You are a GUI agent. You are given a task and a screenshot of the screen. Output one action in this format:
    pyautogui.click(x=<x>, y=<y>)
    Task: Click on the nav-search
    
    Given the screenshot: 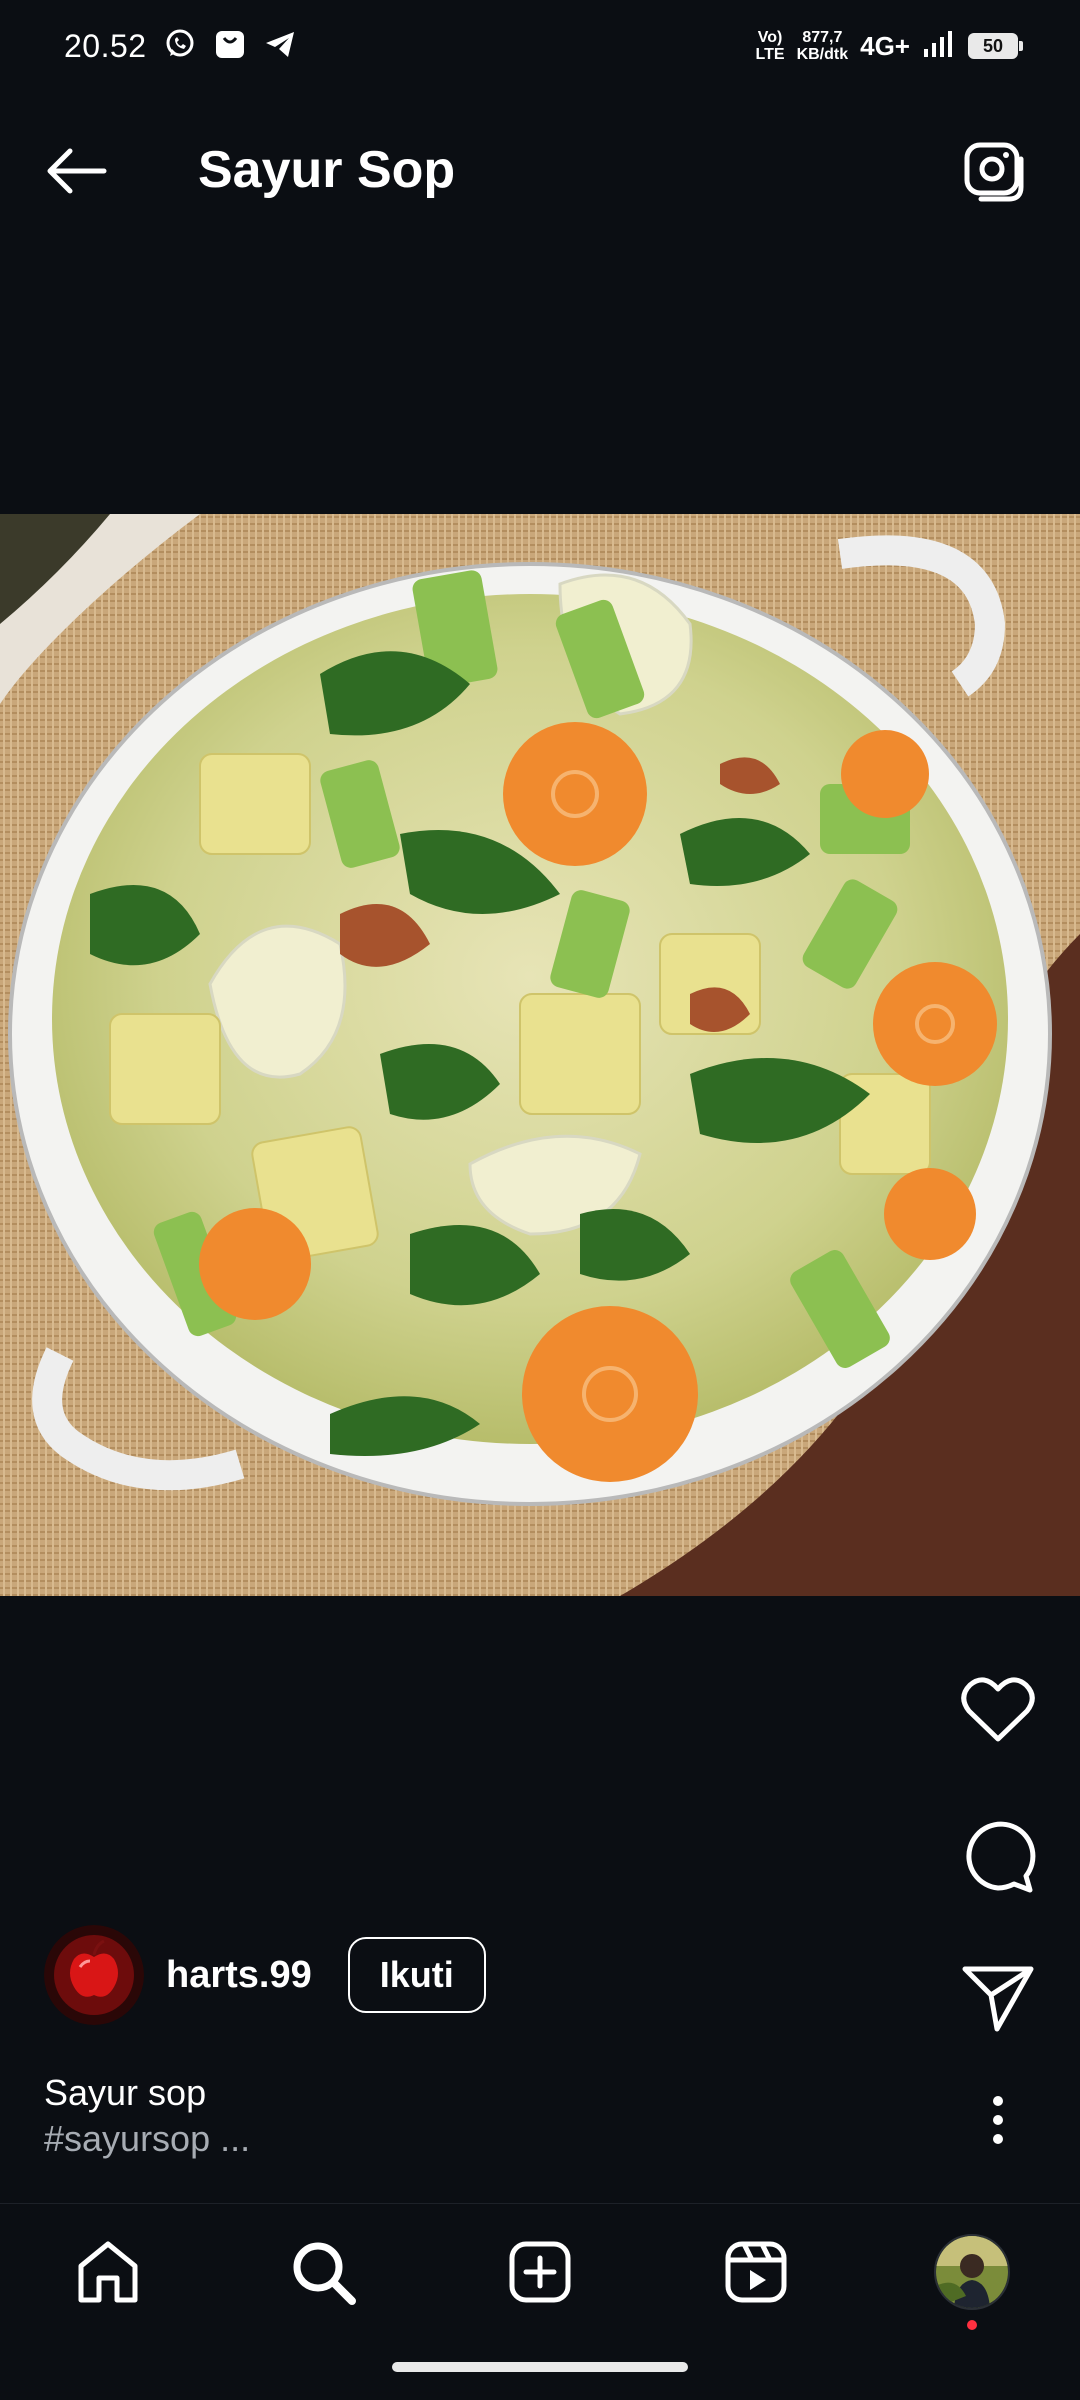 What is the action you would take?
    pyautogui.click(x=323, y=2272)
    